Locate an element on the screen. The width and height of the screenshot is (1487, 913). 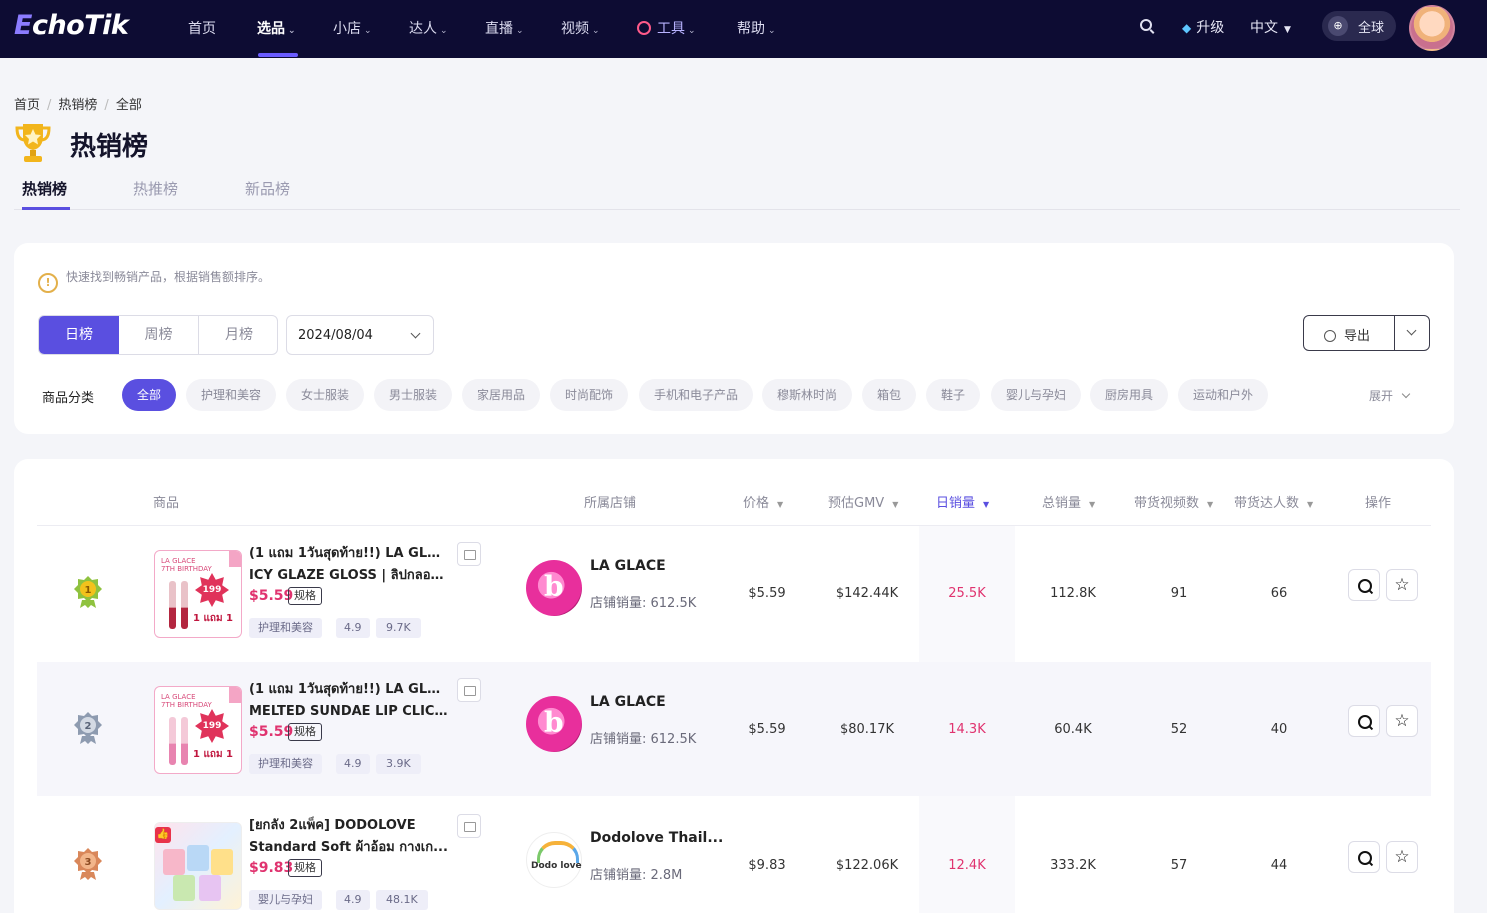
thumbs-up-icon: 👍 is located at coordinates (163, 835).